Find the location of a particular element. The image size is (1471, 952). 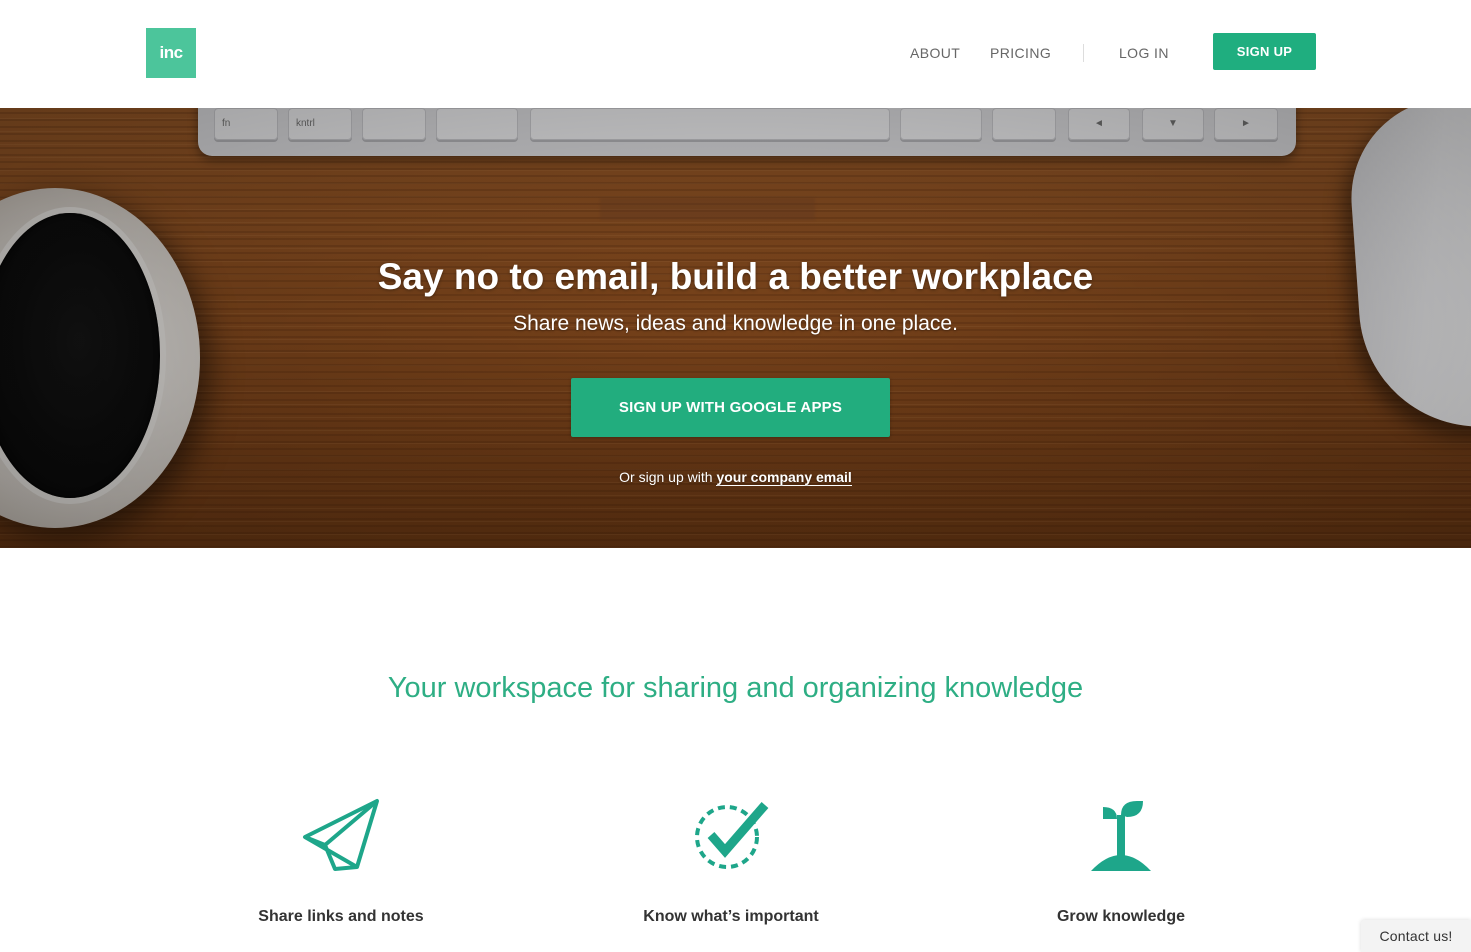

nav-login-link: LOG IN is located at coordinates (1144, 53).